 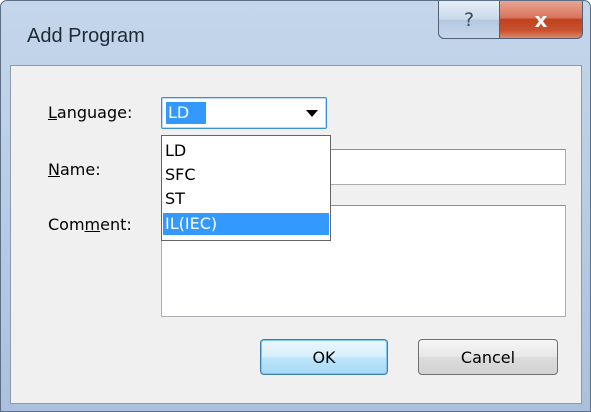 What do you see at coordinates (90, 224) in the screenshot?
I see `comment-label: Comment:` at bounding box center [90, 224].